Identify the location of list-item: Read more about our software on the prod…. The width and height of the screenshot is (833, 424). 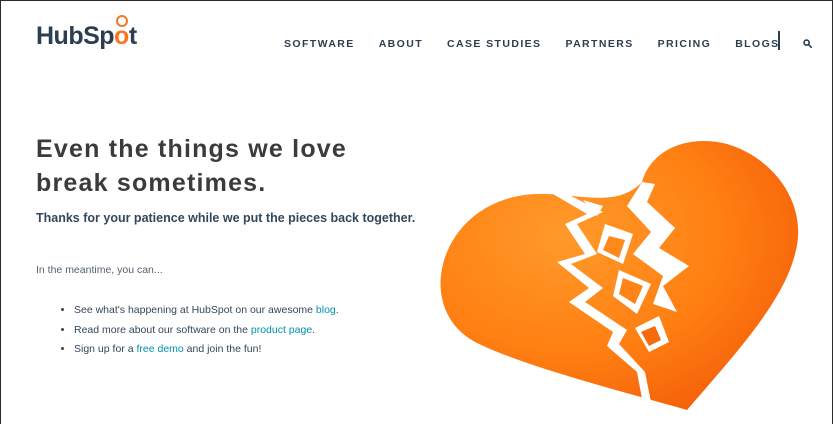
(206, 331).